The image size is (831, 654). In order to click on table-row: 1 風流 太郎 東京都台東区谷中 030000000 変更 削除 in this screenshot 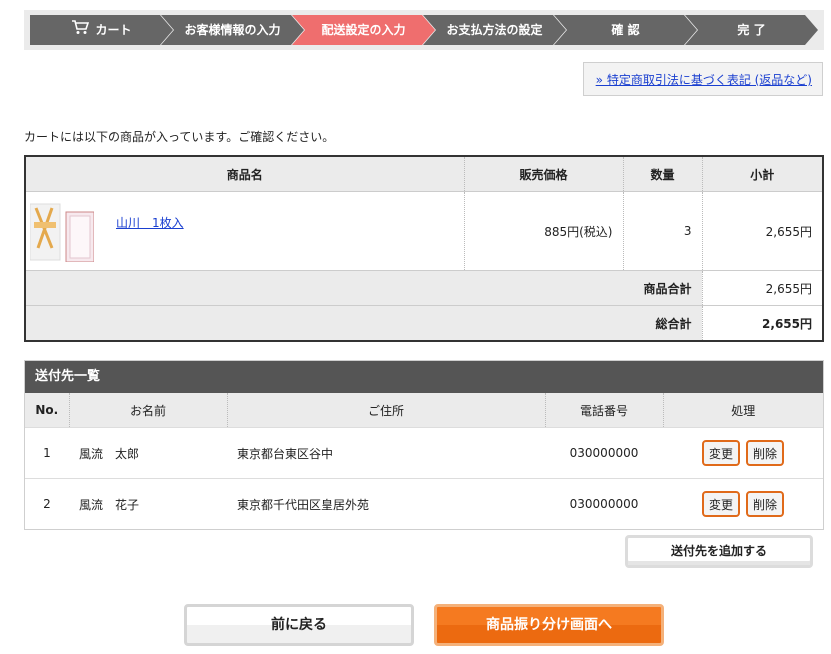, I will do `click(424, 453)`.